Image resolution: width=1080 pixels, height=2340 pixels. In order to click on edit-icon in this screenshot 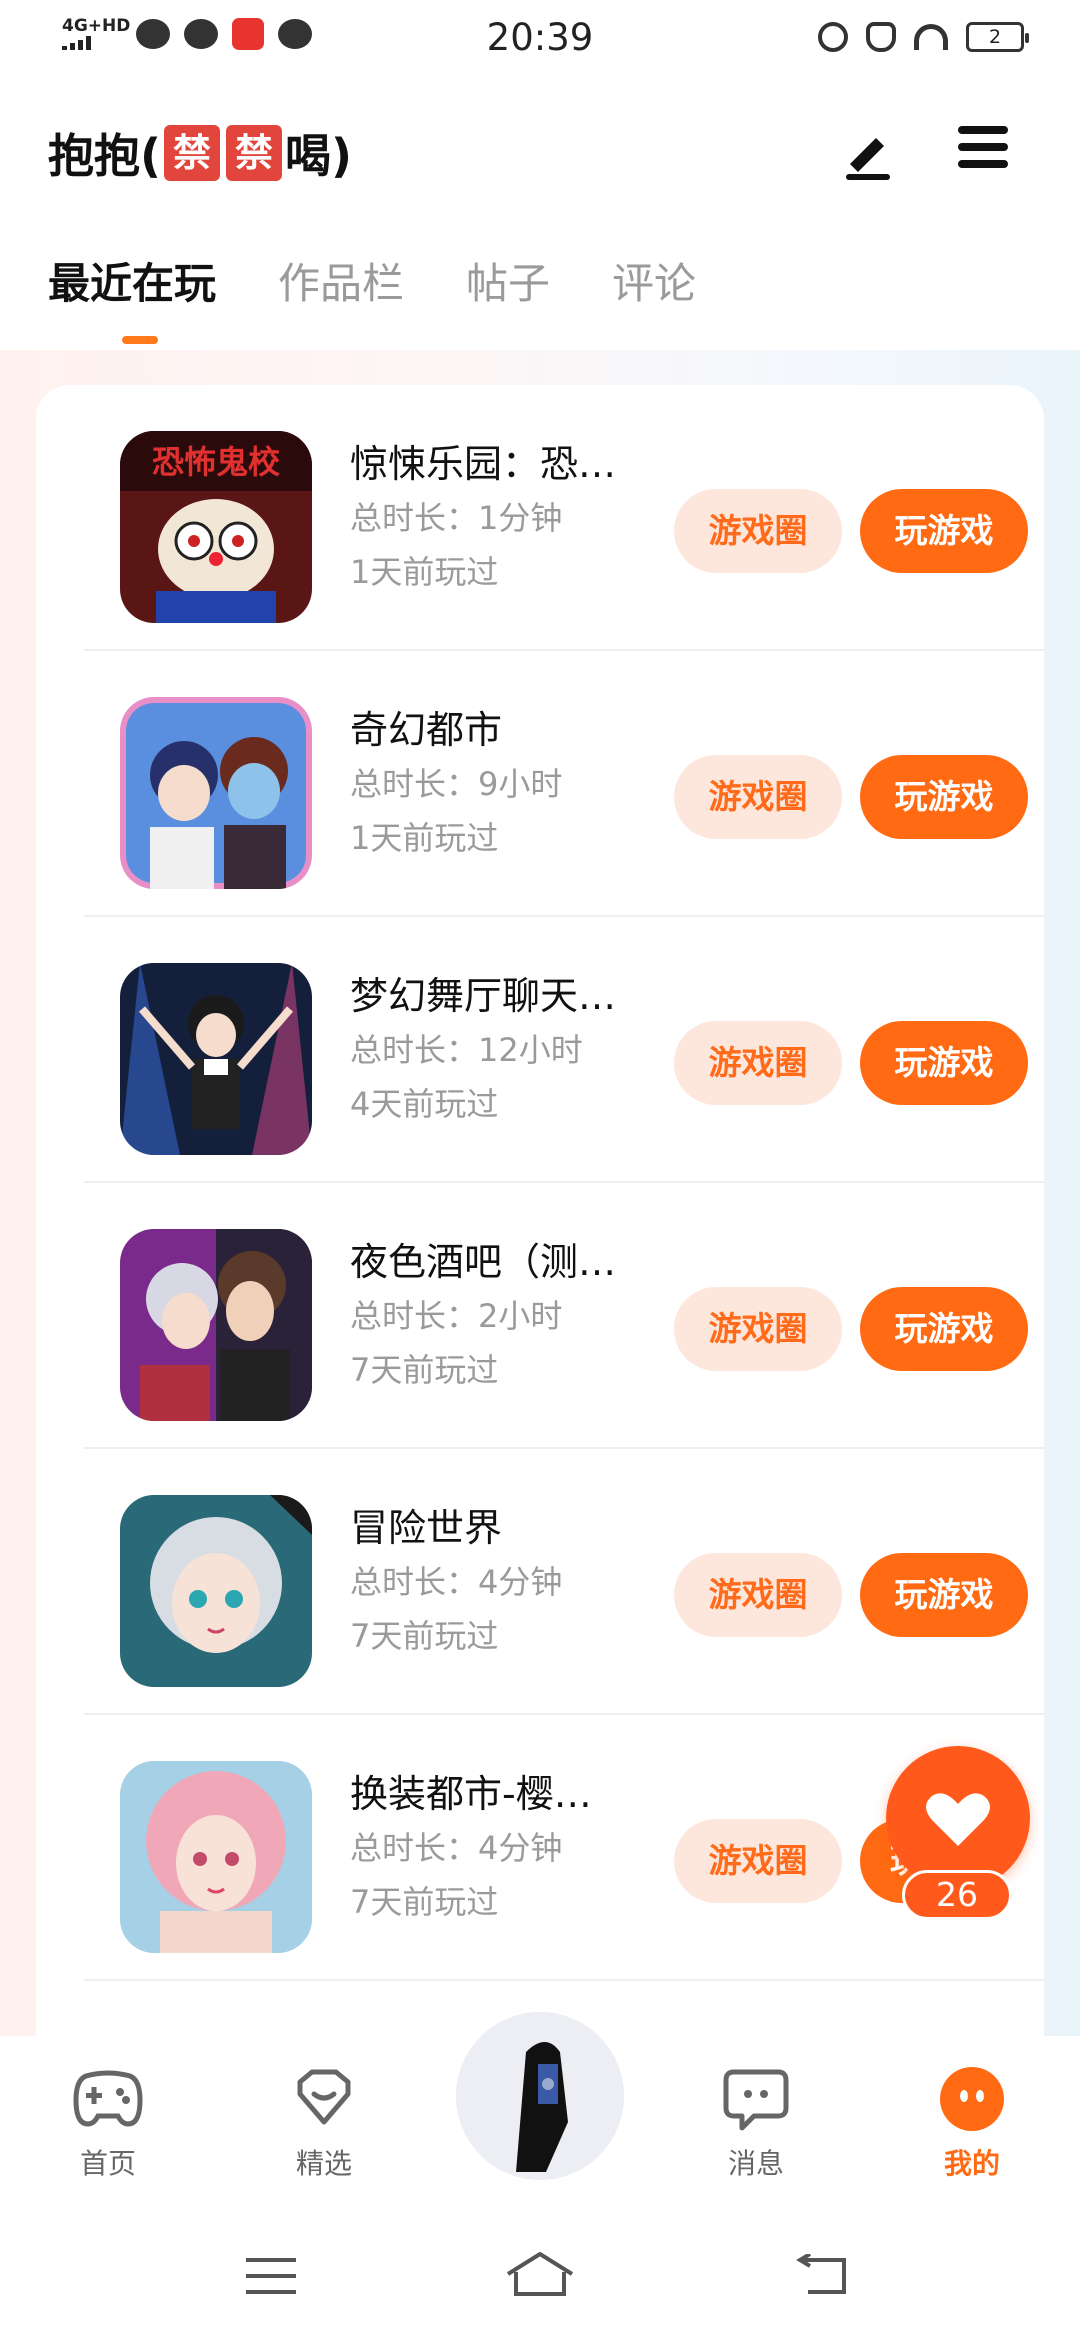, I will do `click(868, 154)`.